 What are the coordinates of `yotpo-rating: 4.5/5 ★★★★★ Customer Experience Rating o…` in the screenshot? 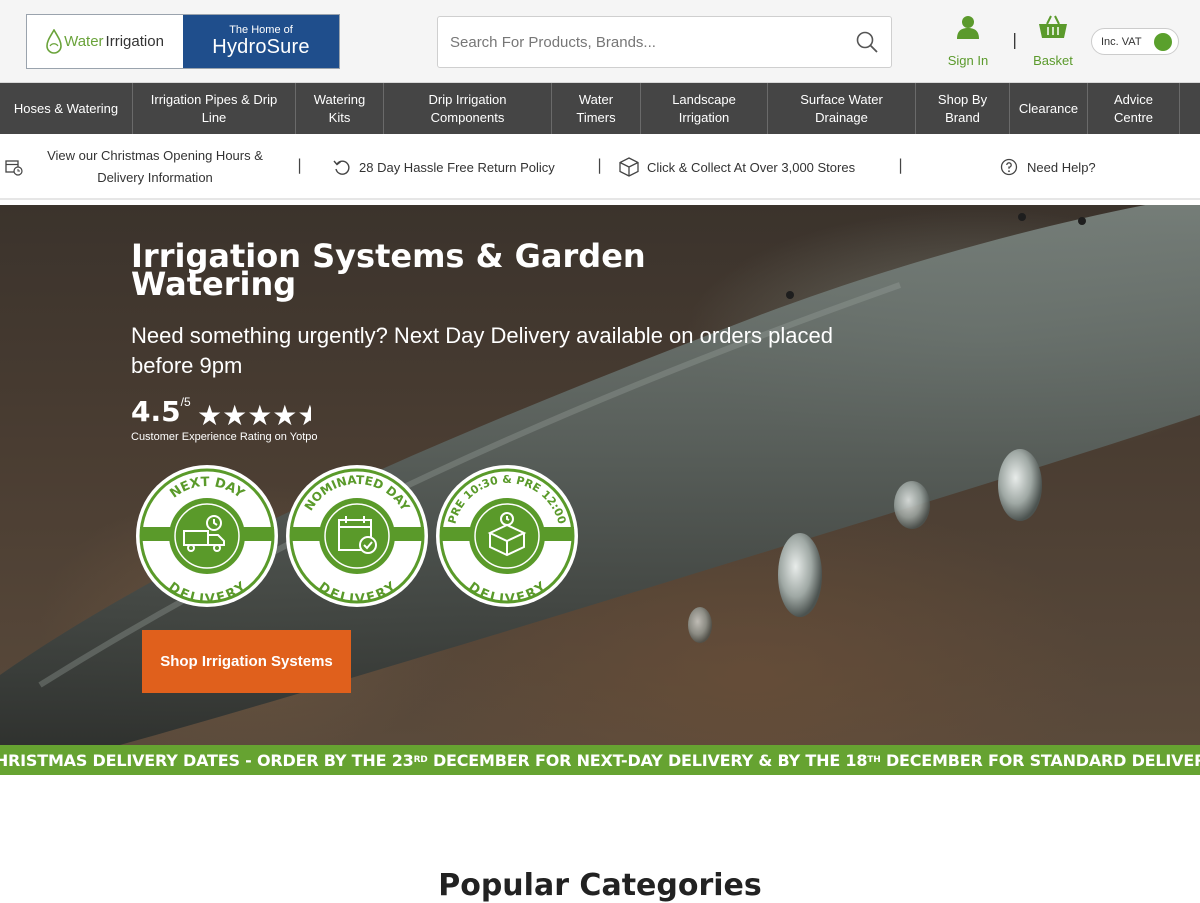 It's located at (224, 419).